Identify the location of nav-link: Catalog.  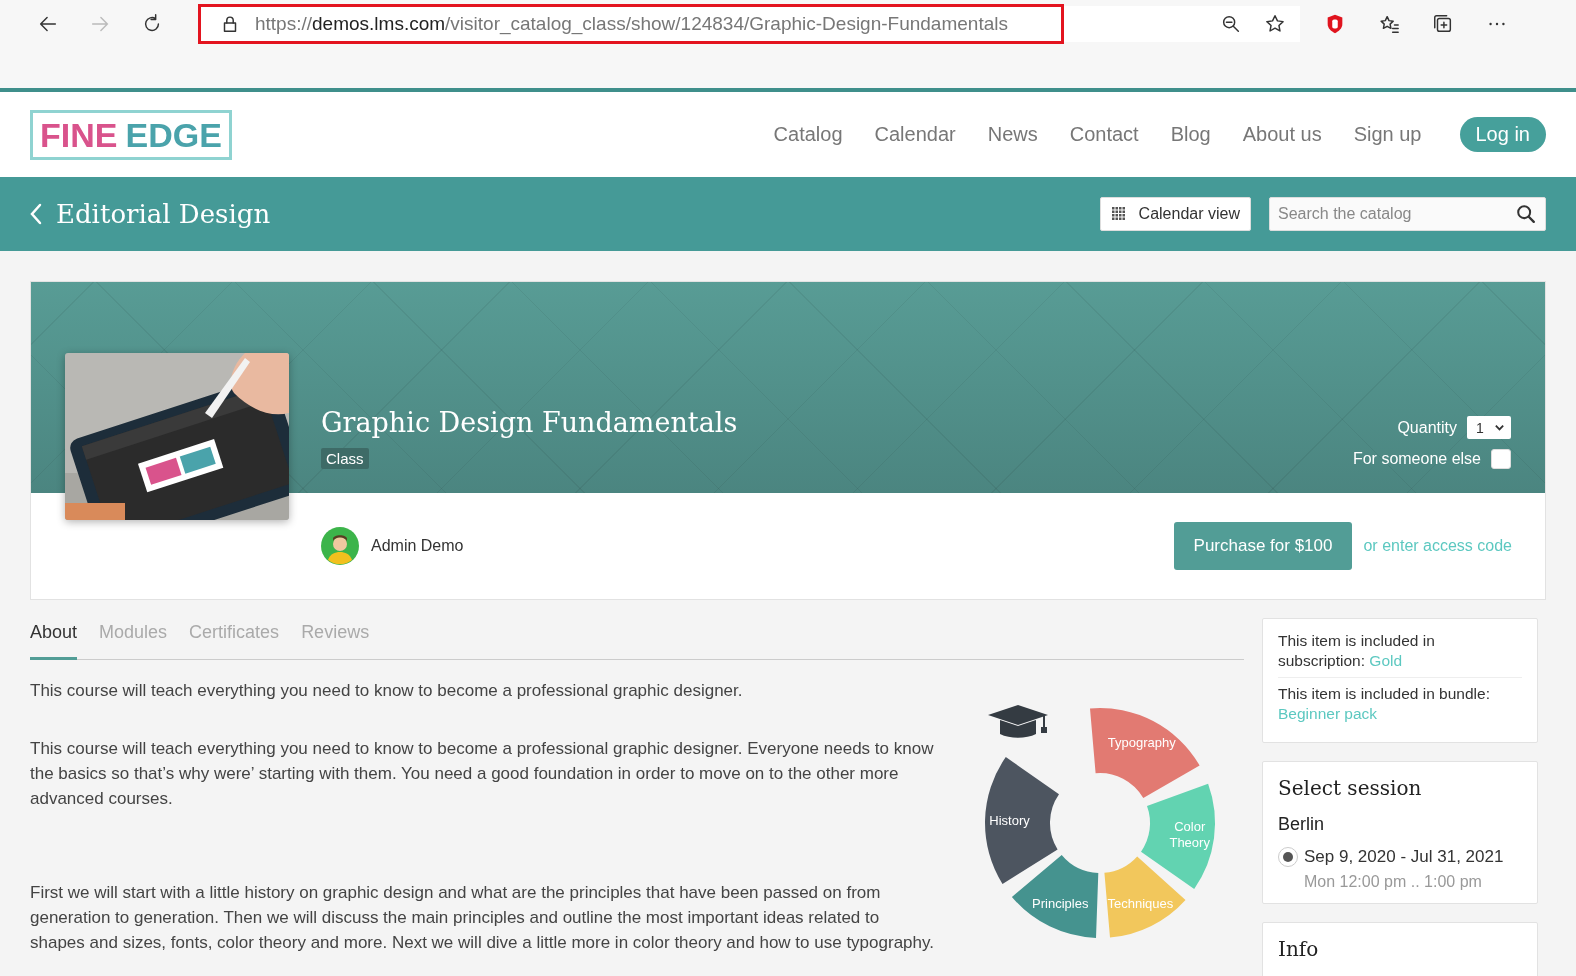
(808, 134).